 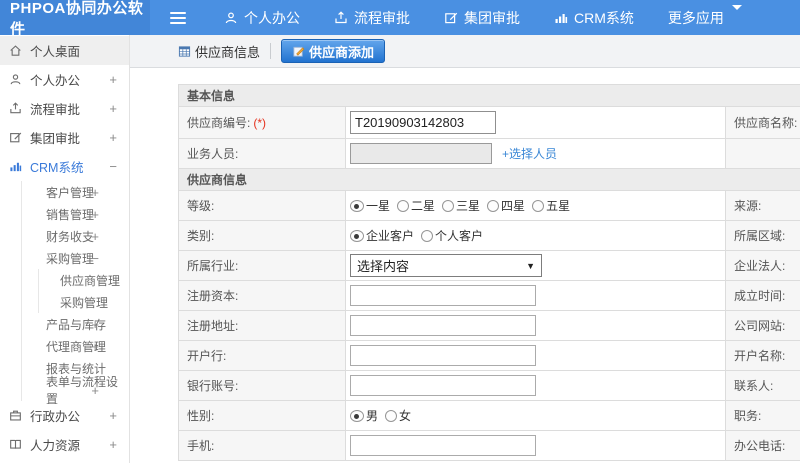 What do you see at coordinates (262, 325) in the screenshot?
I see `field-label: 注册地址:` at bounding box center [262, 325].